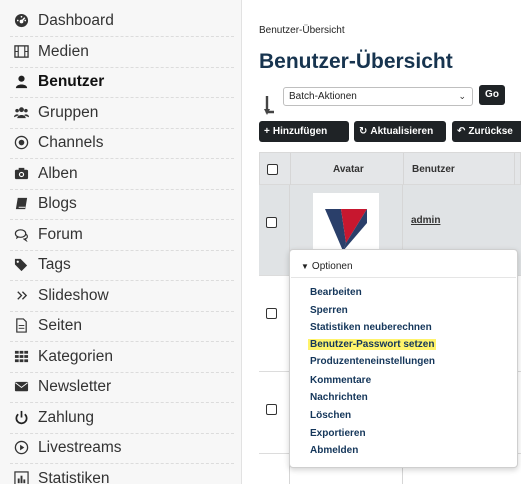 This screenshot has width=521, height=484. What do you see at coordinates (332, 266) in the screenshot?
I see `options-header-label: Optionen` at bounding box center [332, 266].